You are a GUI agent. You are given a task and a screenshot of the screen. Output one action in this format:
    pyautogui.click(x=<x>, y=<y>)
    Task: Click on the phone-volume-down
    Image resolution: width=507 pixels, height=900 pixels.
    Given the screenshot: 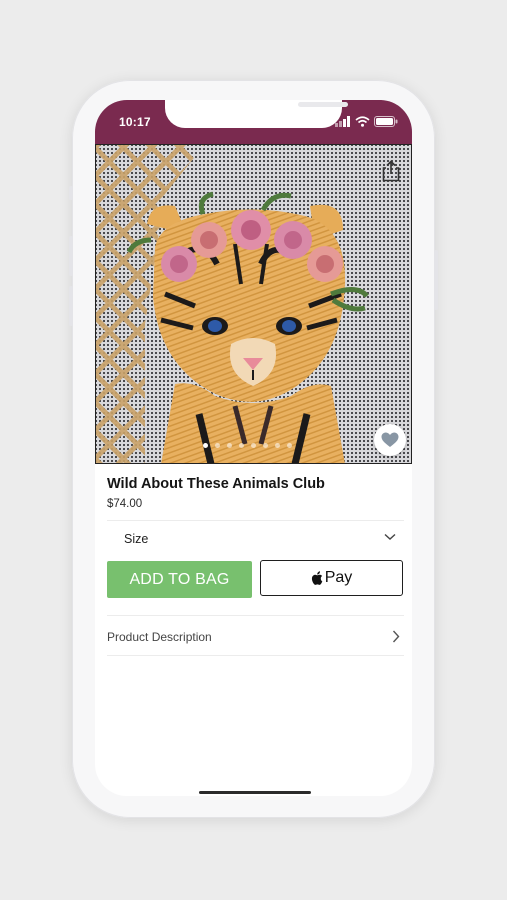 What is the action you would take?
    pyautogui.click(x=71, y=306)
    